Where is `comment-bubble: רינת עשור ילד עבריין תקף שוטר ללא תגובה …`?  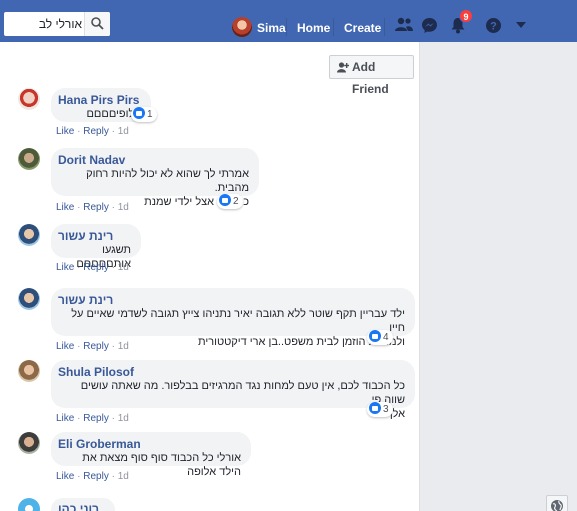
comment-bubble: רינת עשור ילד עבריין תקף שוטר ללא תגובה … is located at coordinates (233, 318).